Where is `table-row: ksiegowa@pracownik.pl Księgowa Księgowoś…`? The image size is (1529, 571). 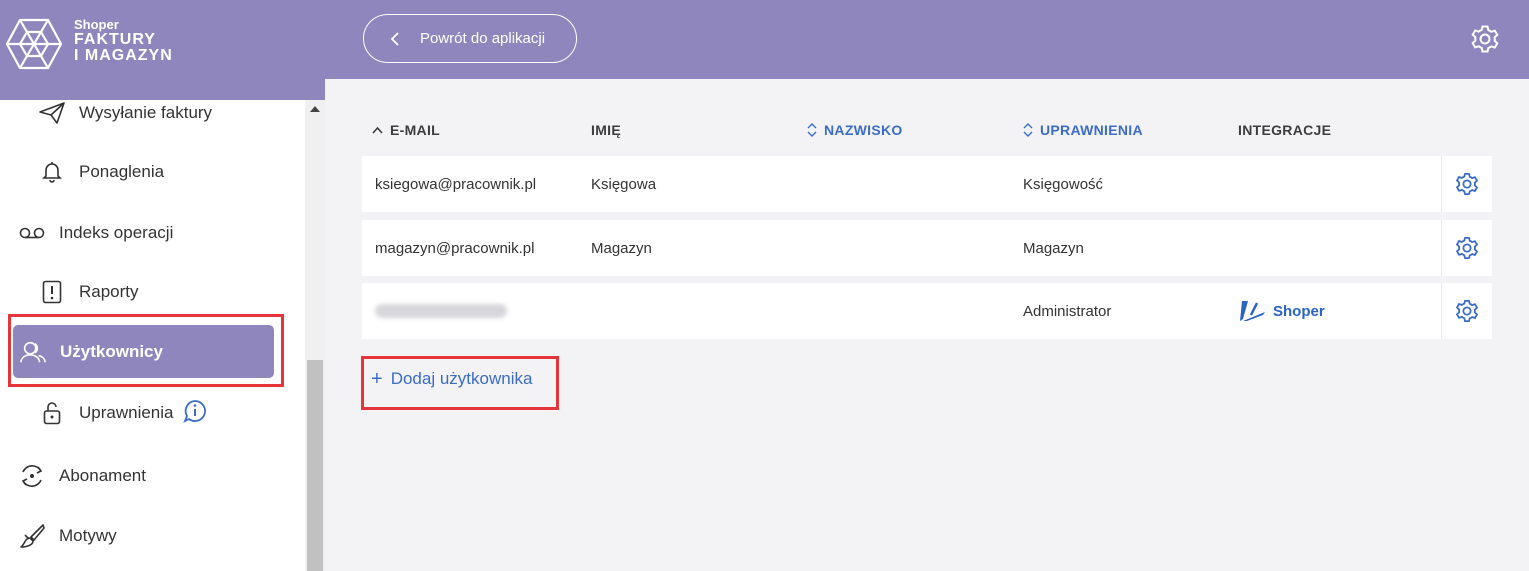 table-row: ksiegowa@pracownik.pl Księgowa Księgowoś… is located at coordinates (927, 184).